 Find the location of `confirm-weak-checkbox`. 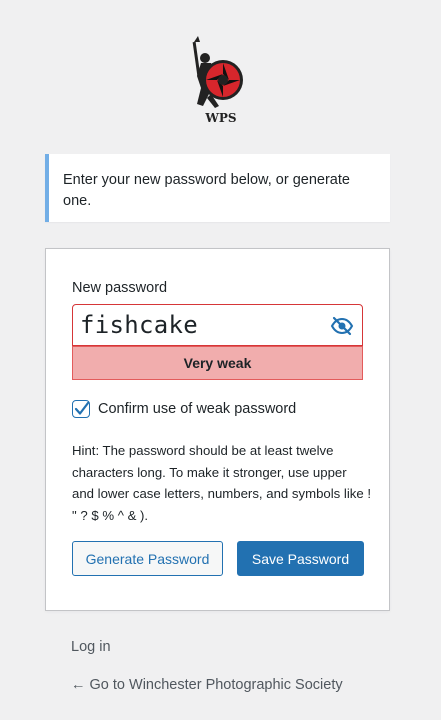

confirm-weak-checkbox is located at coordinates (81, 409).